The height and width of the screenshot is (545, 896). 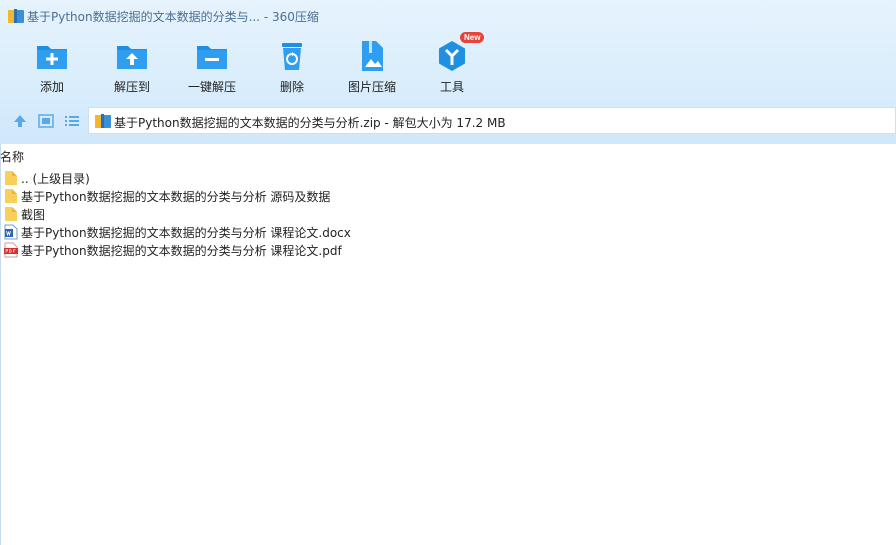 I want to click on list-item: 截图, so click(x=448, y=214).